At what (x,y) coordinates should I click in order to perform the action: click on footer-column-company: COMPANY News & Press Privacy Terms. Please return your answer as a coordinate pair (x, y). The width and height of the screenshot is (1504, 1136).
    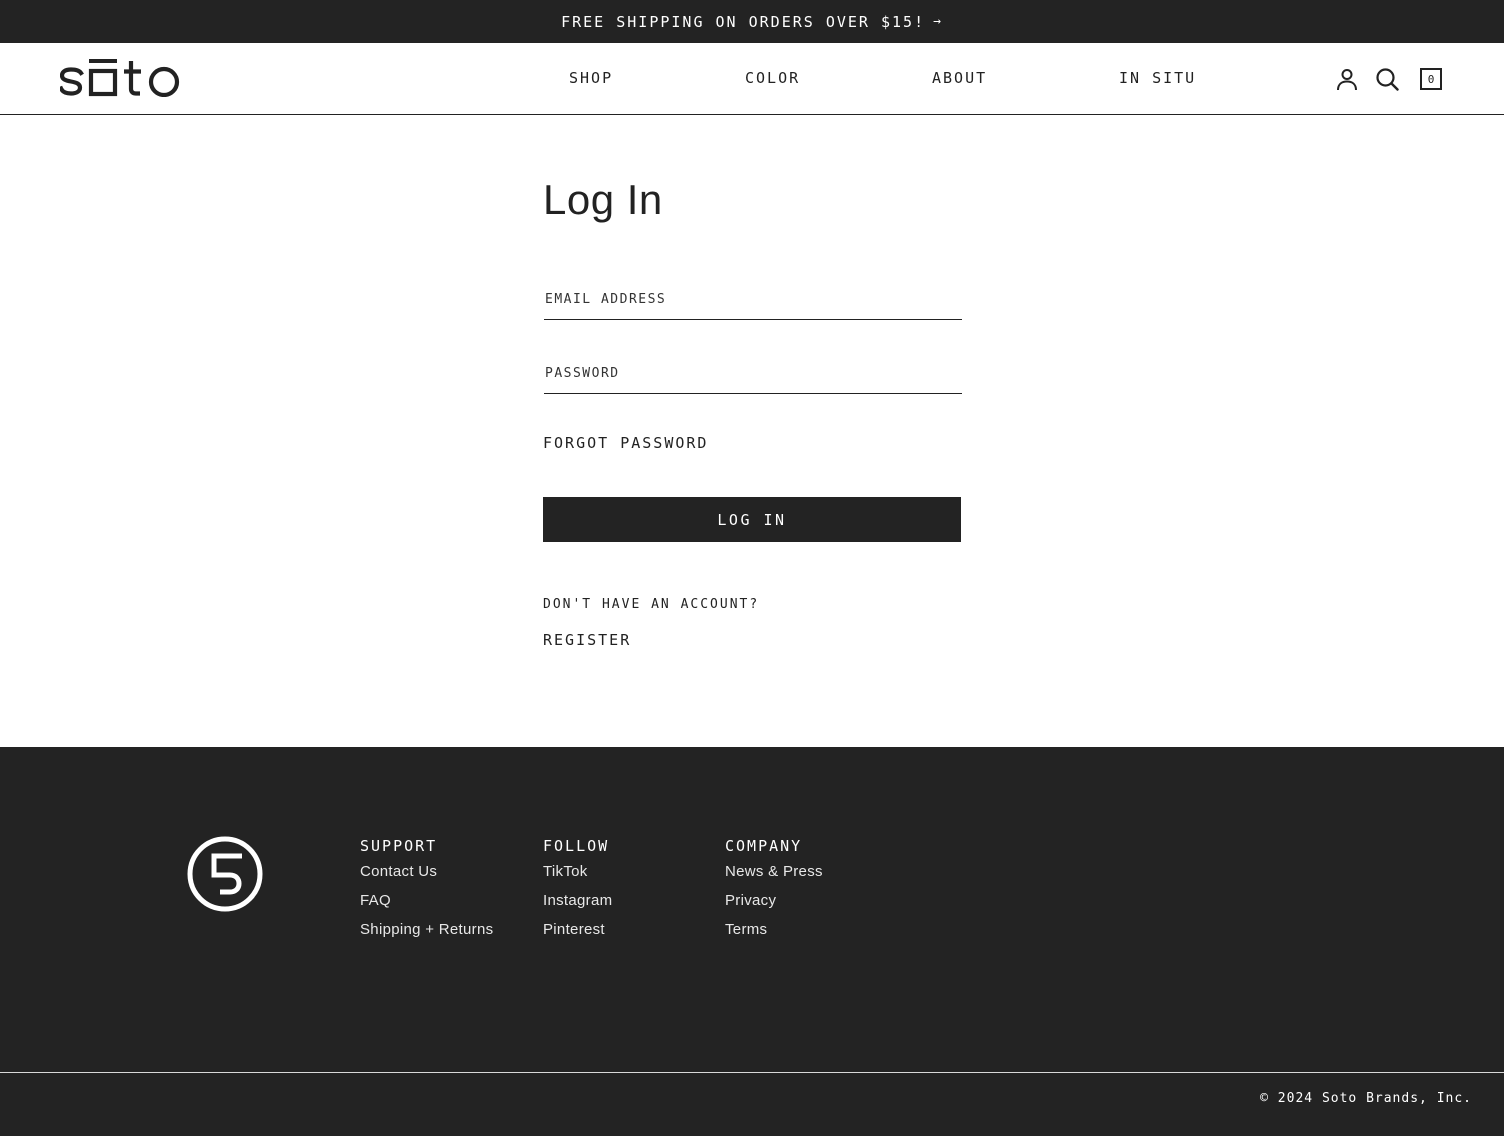
    Looking at the image, I should click on (774, 893).